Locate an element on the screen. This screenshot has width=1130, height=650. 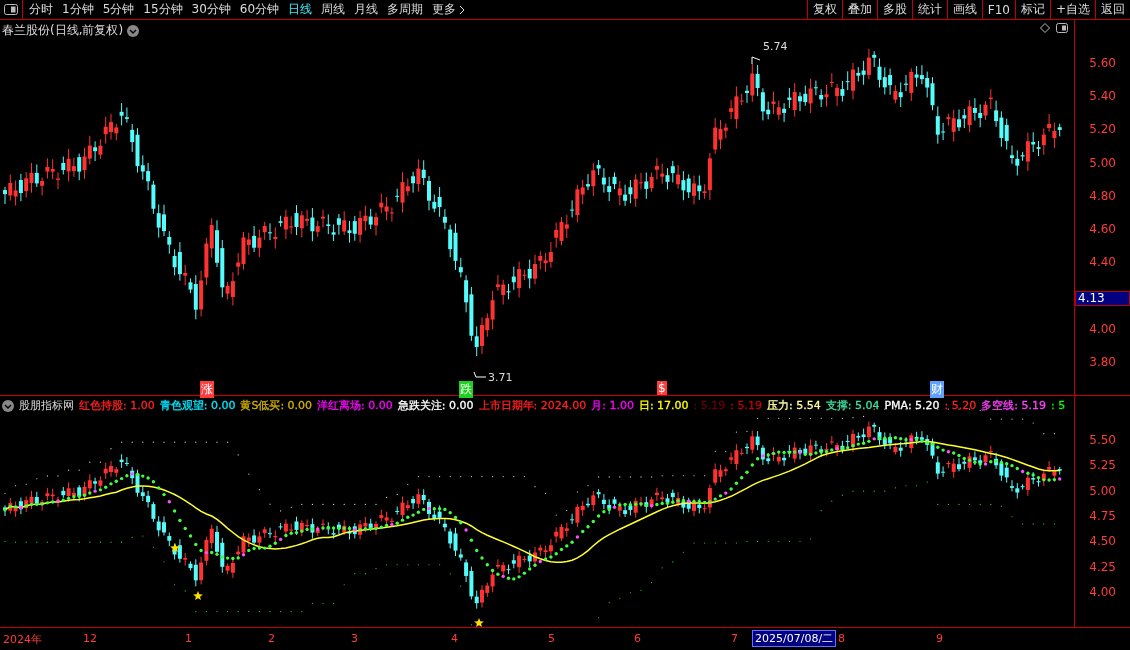
legend-value: 洋红离场: 0.00 is located at coordinates (355, 405).